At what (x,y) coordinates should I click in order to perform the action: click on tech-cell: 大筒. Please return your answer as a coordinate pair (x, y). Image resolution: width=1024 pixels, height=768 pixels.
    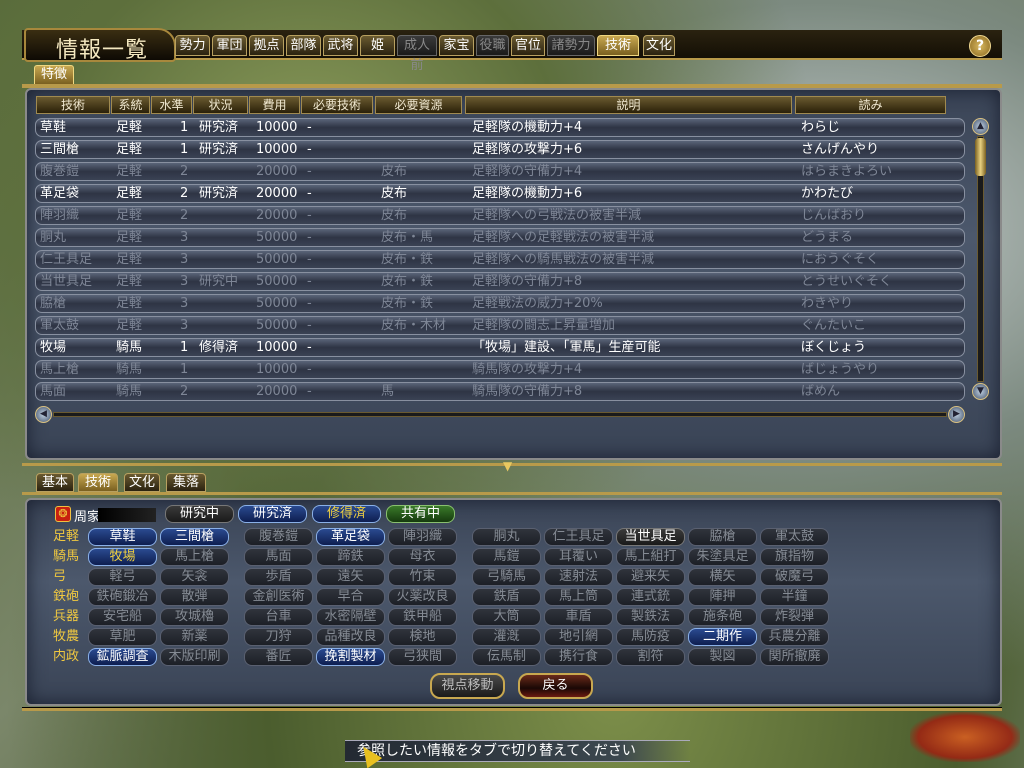
    Looking at the image, I should click on (506, 617).